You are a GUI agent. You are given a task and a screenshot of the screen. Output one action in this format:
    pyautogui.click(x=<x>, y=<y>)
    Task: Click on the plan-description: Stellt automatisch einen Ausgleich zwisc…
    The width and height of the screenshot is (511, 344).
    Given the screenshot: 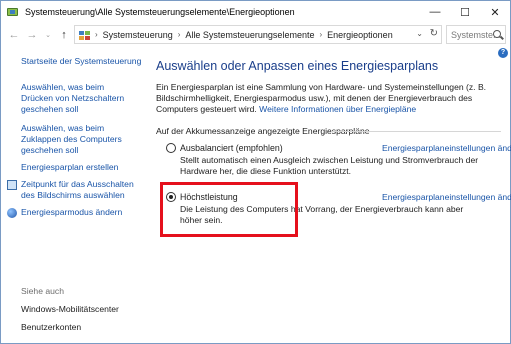 What is the action you would take?
    pyautogui.click(x=329, y=165)
    